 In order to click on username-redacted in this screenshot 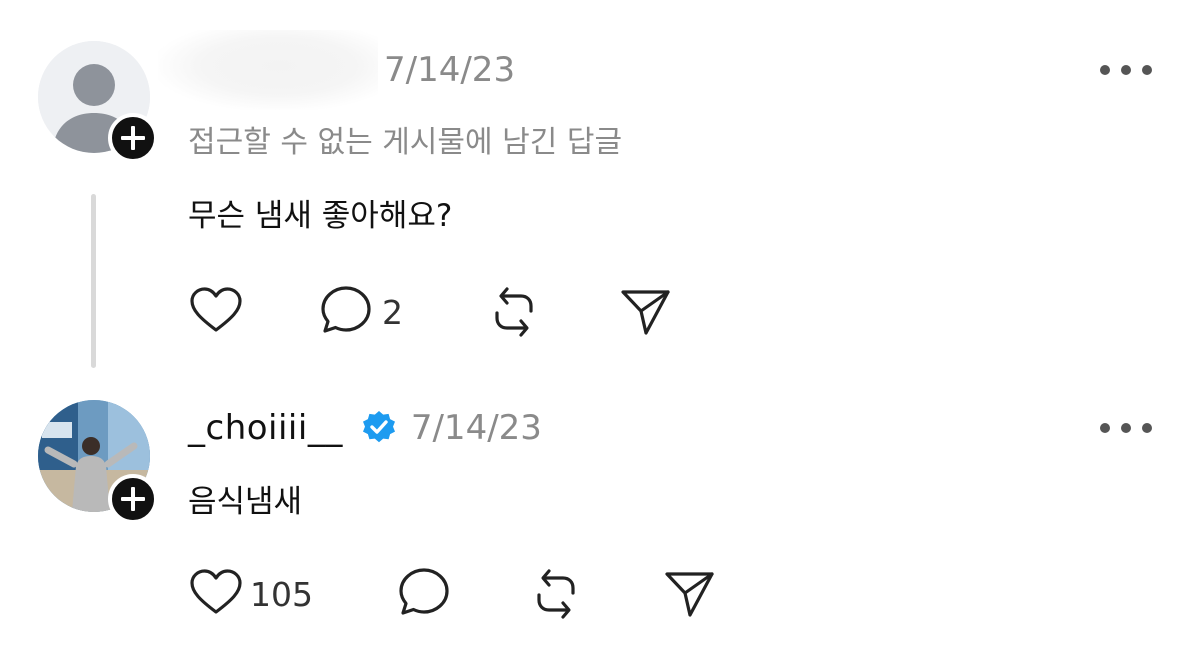, I will do `click(268, 70)`.